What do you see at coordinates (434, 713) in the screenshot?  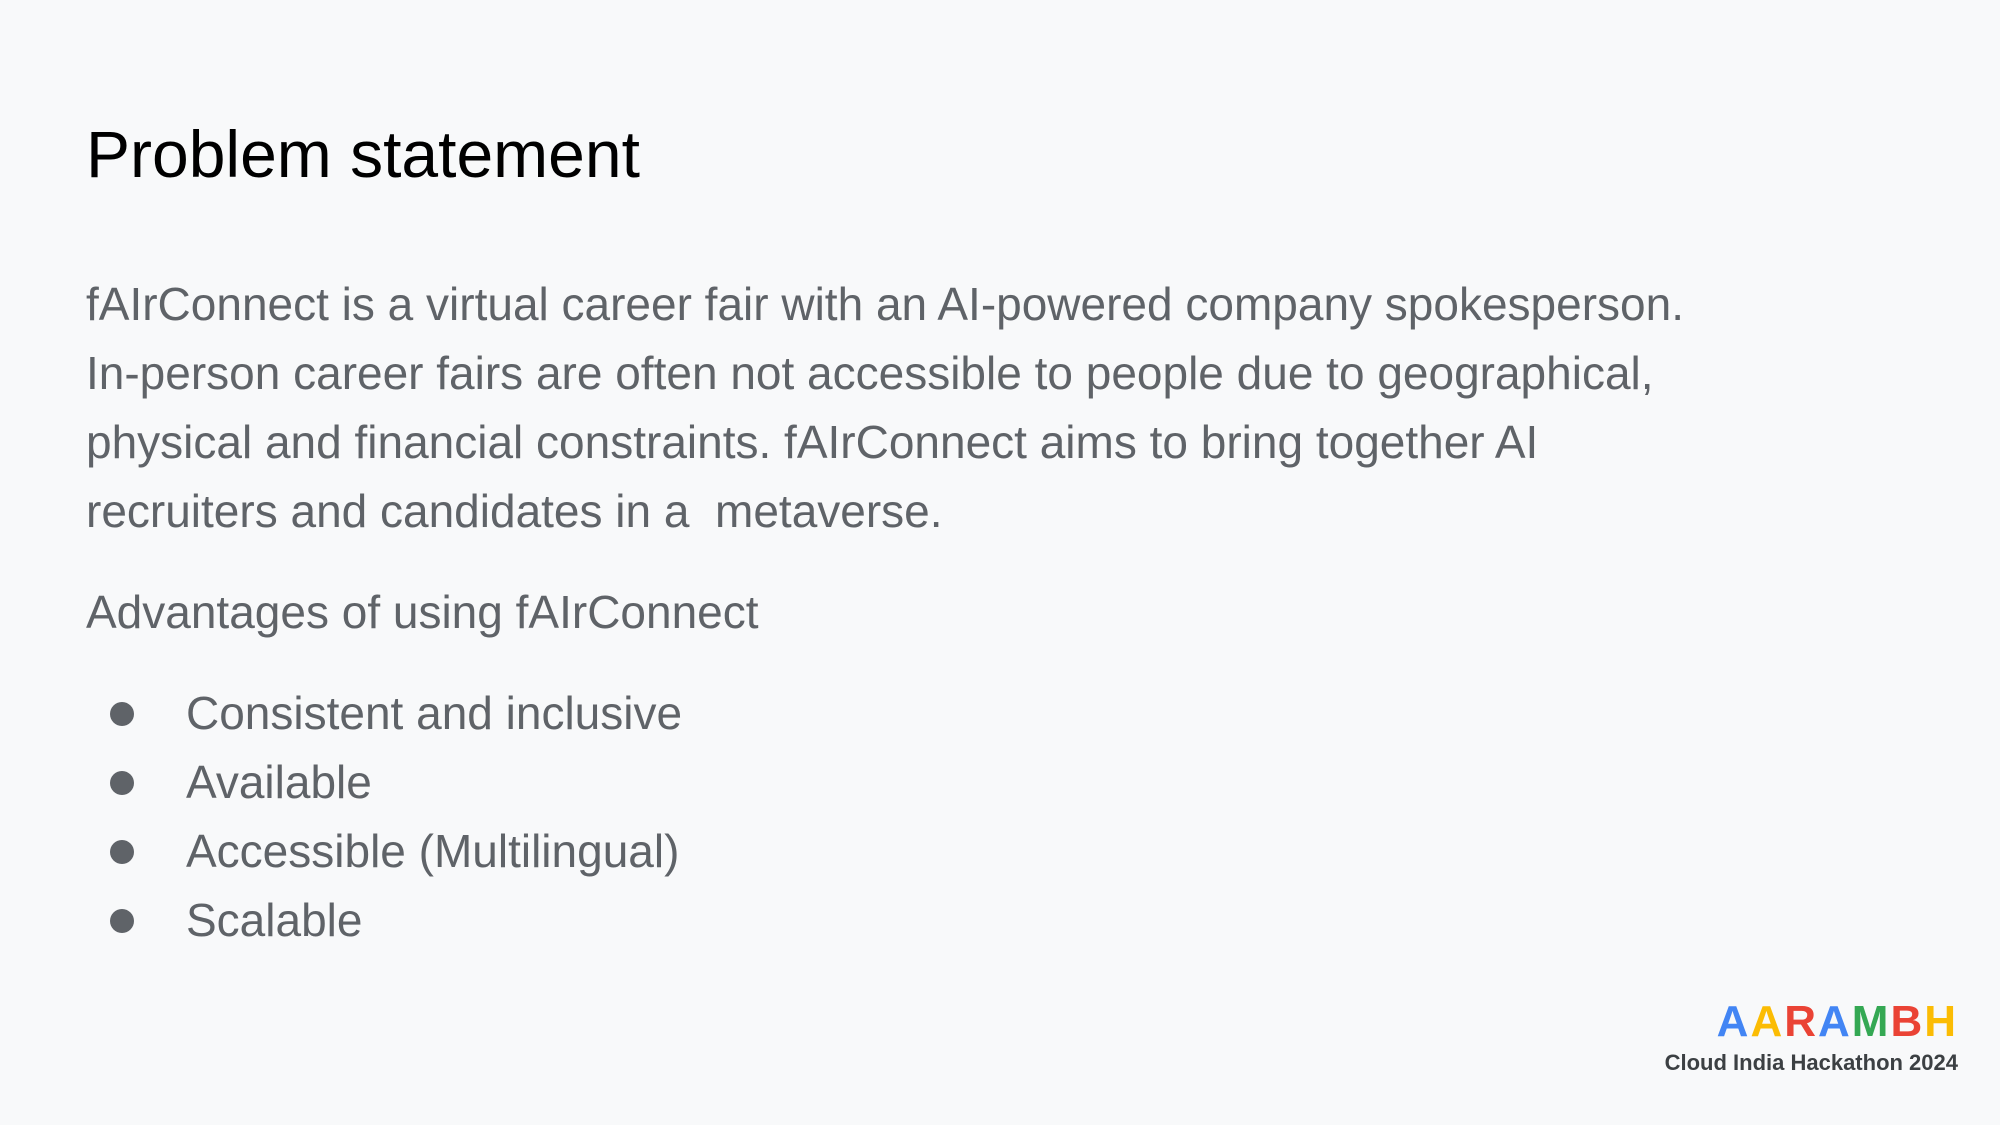 I see `list-item-label: Consistent and inclusive` at bounding box center [434, 713].